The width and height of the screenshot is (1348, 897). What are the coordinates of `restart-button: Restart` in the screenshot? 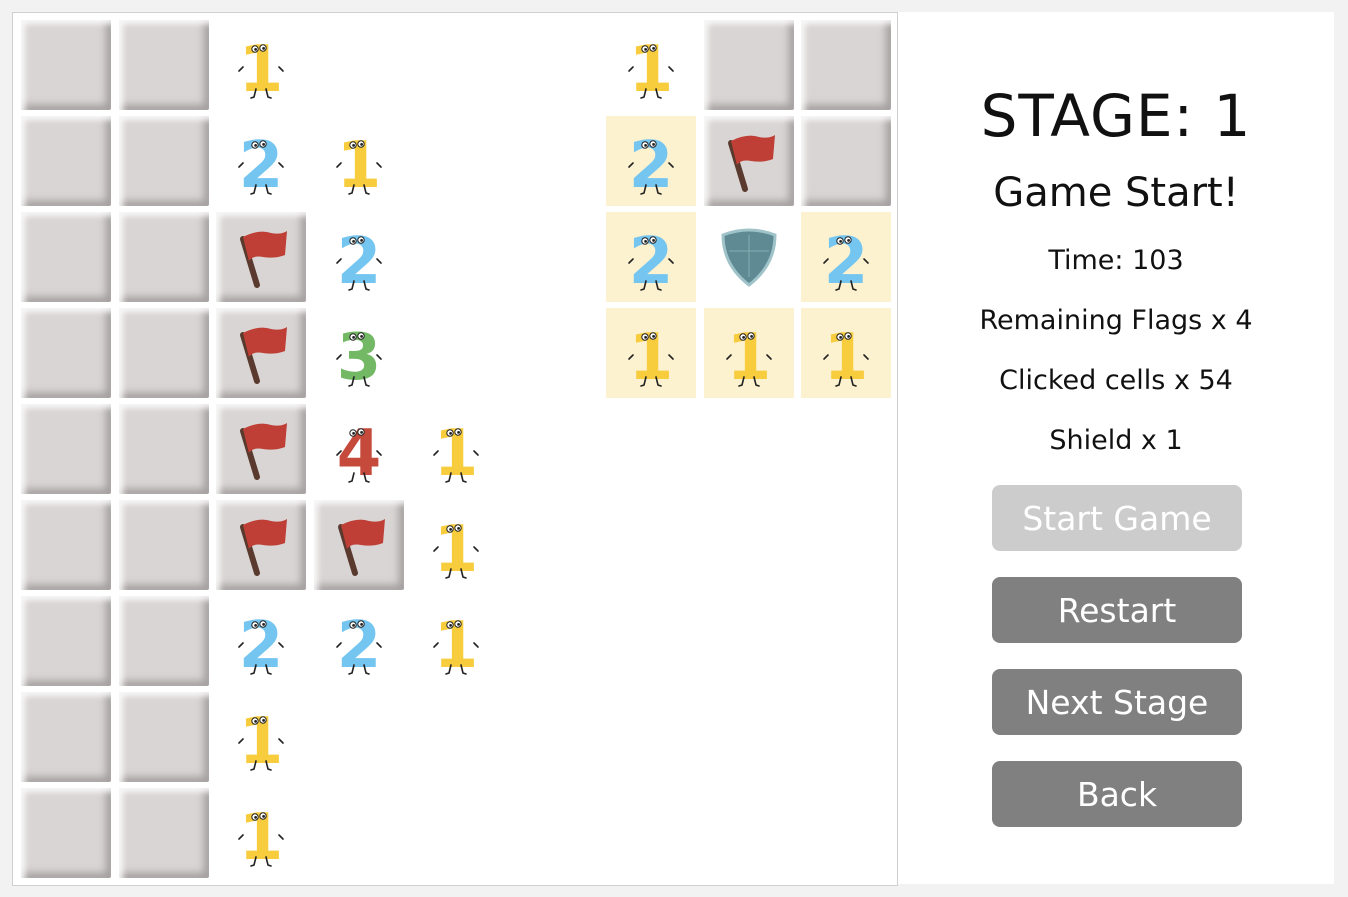 It's located at (1117, 610).